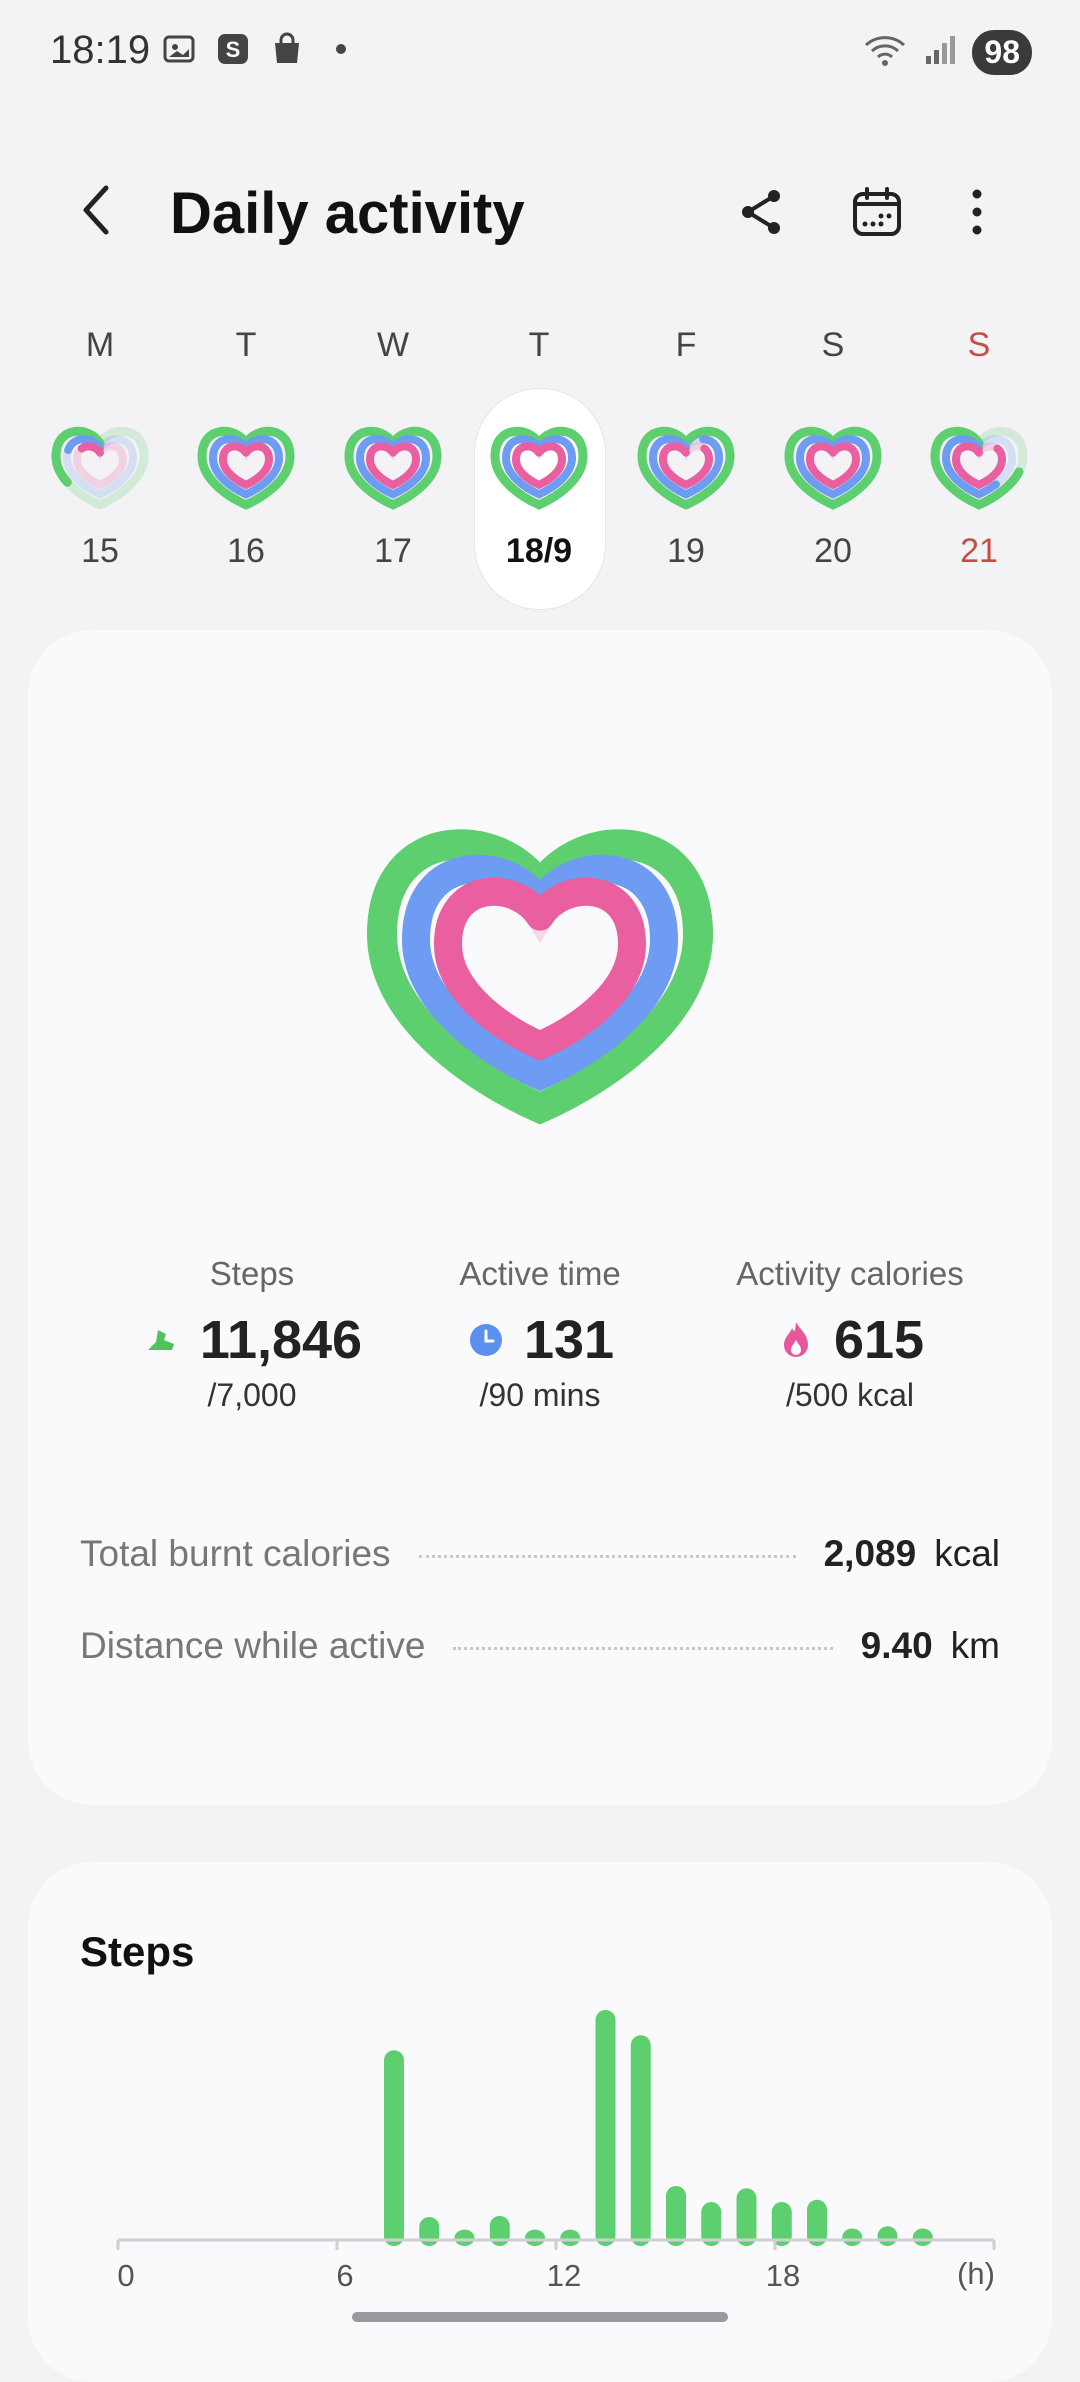  I want to click on day-16: T 16, so click(246, 465).